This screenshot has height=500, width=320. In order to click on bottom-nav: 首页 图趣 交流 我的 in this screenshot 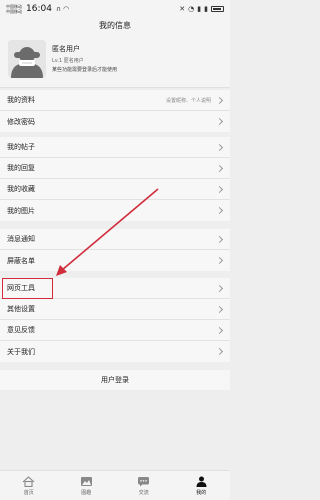, I will do `click(115, 485)`.